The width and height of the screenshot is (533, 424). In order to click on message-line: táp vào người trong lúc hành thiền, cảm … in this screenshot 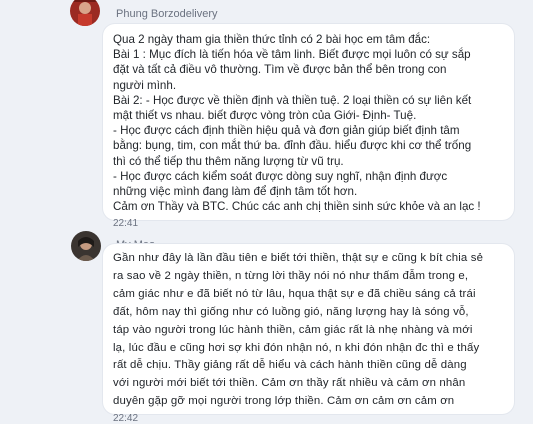, I will do `click(293, 329)`.